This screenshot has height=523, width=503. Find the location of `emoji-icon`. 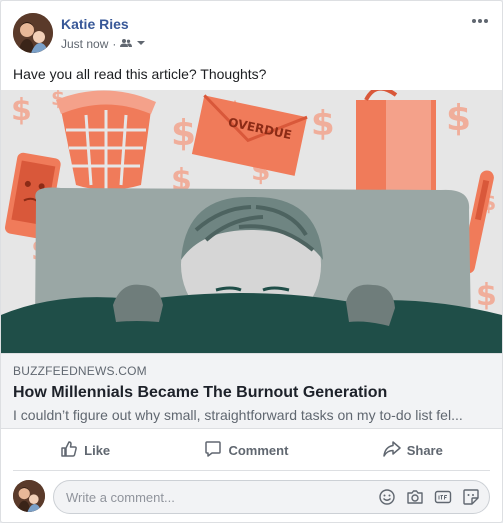

emoji-icon is located at coordinates (387, 497).